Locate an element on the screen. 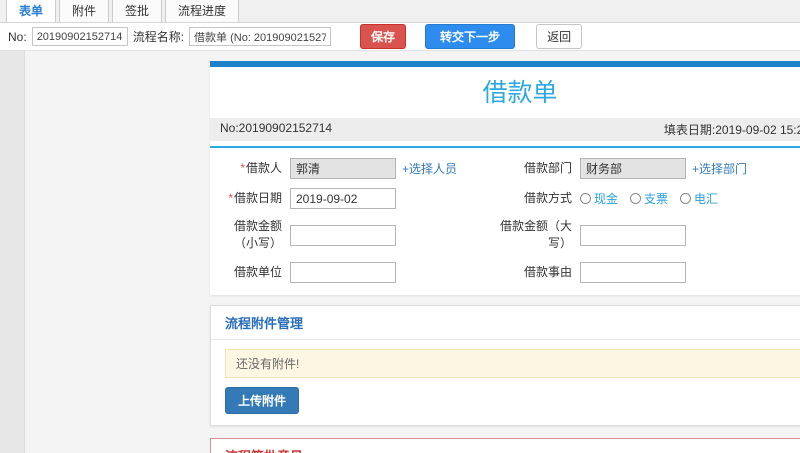 The image size is (800, 453). no-attachments-note: 还没有附件! is located at coordinates (512, 363).